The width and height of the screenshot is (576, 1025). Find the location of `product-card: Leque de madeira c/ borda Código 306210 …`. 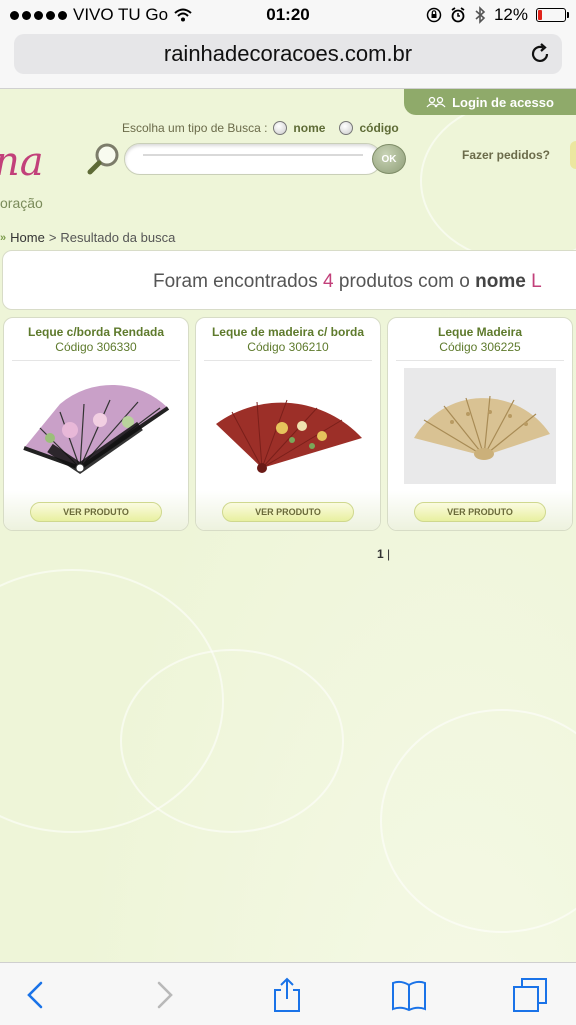

product-card: Leque de madeira c/ borda Código 306210 … is located at coordinates (288, 424).